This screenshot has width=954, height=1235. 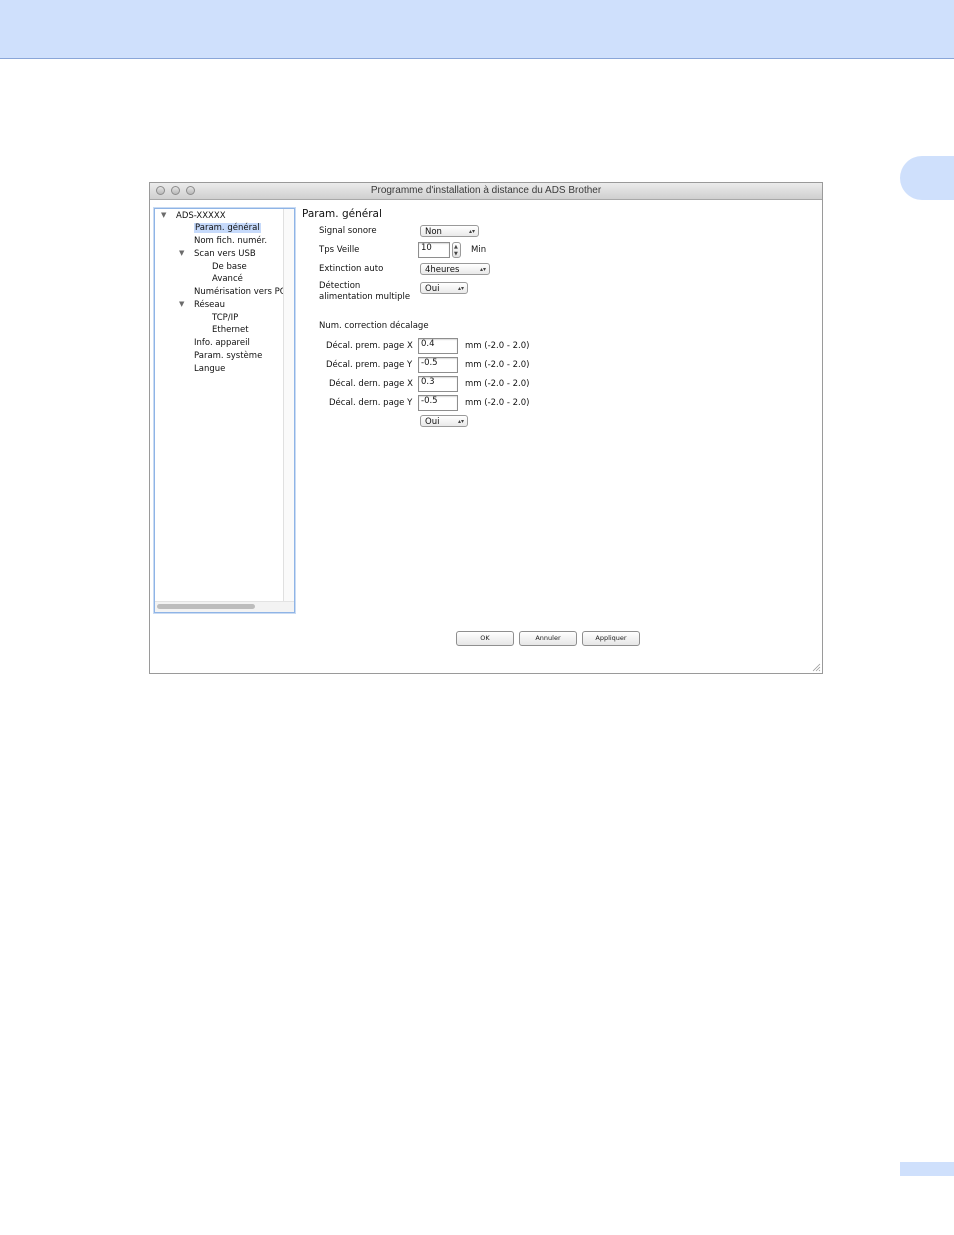 What do you see at coordinates (927, 1169) in the screenshot?
I see `page-footer-tab` at bounding box center [927, 1169].